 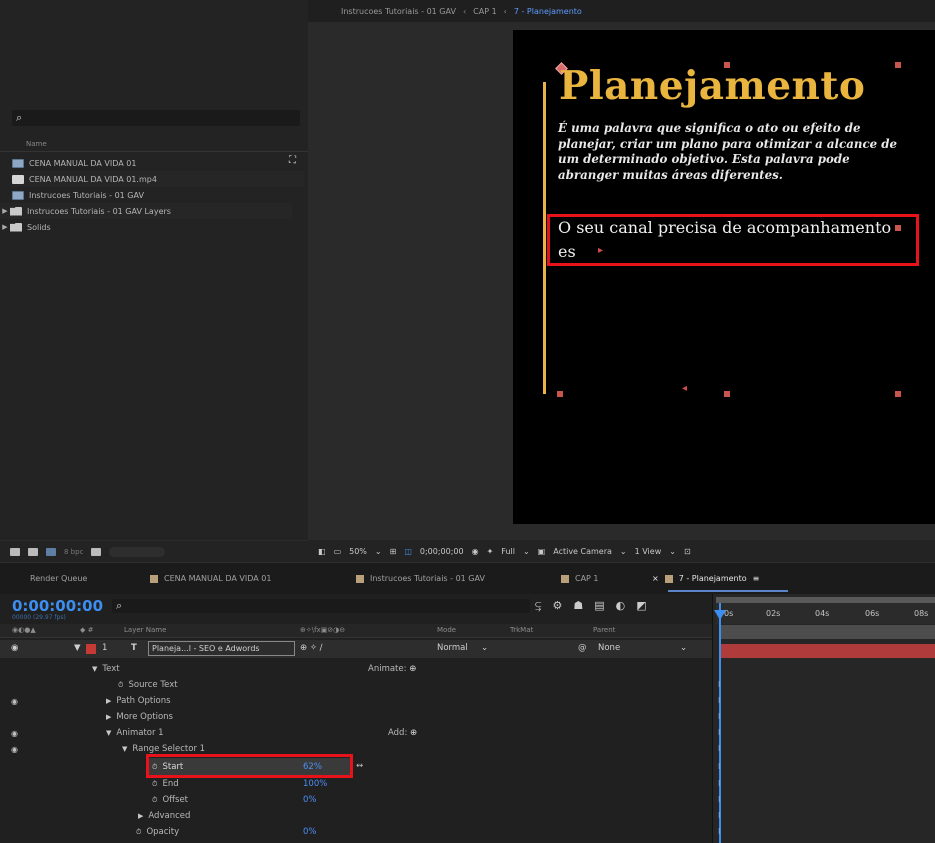 What do you see at coordinates (15, 551) in the screenshot?
I see `interpret-footage-icon` at bounding box center [15, 551].